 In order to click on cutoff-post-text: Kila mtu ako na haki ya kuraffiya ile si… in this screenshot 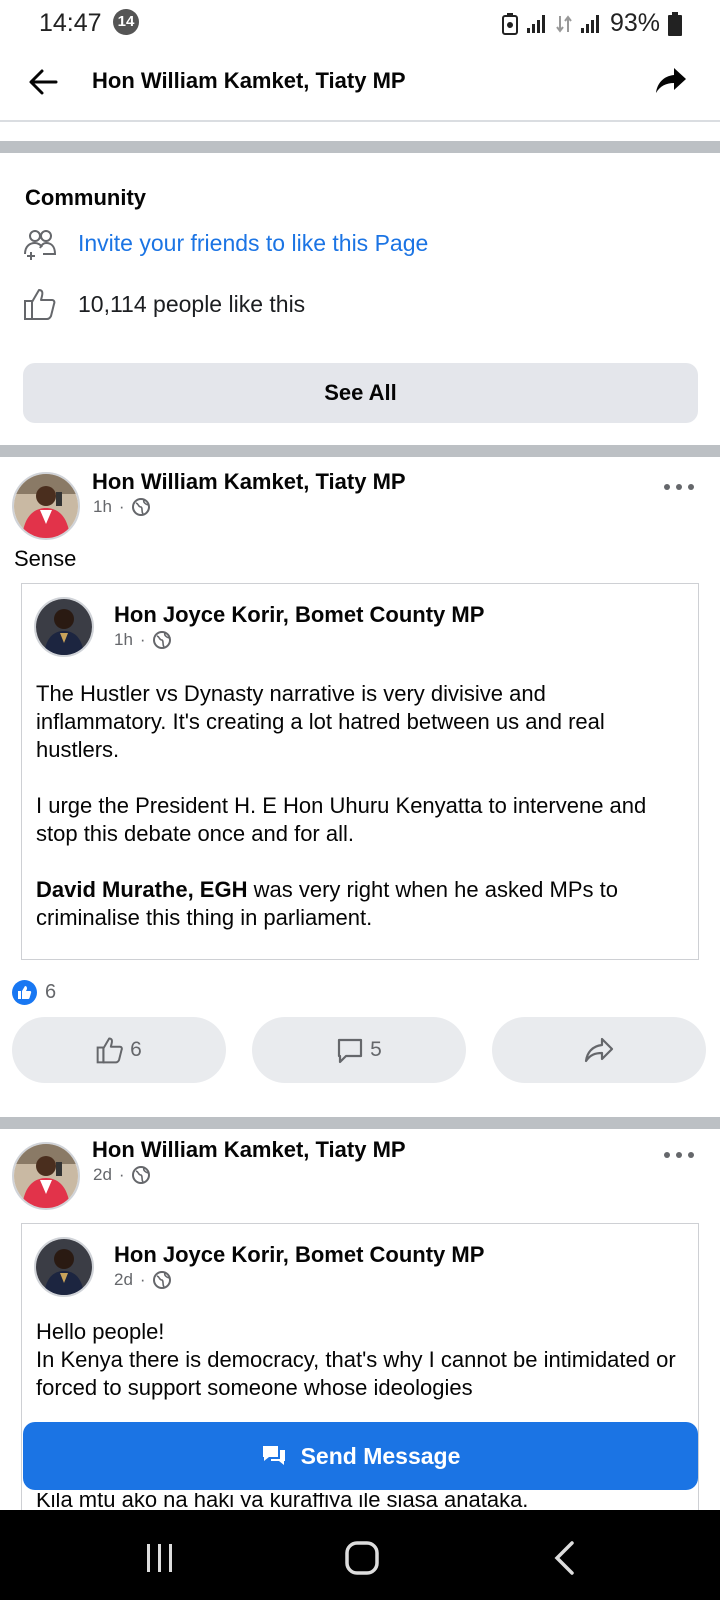, I will do `click(282, 1500)`.